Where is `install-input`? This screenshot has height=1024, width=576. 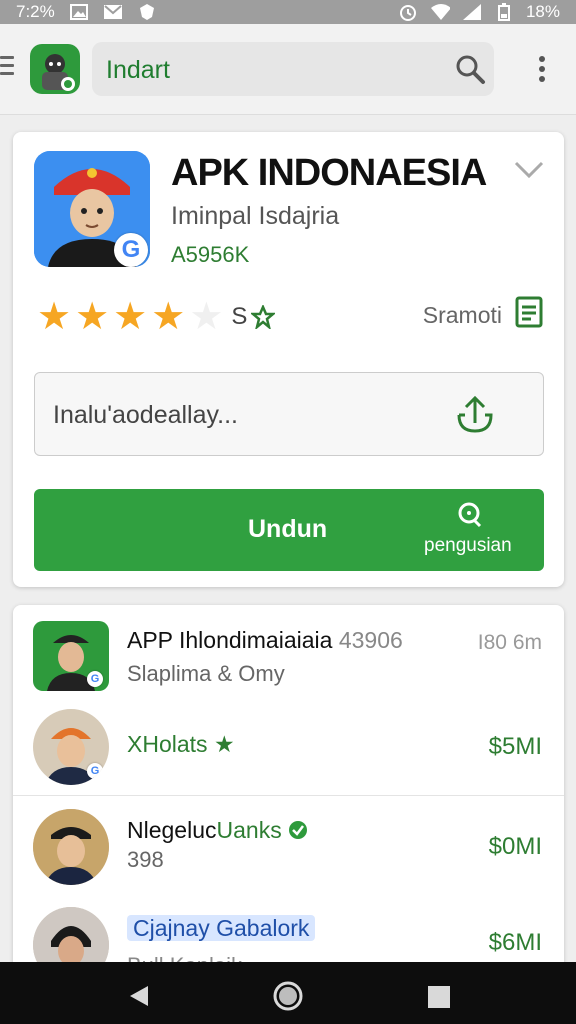
install-input is located at coordinates (243, 415).